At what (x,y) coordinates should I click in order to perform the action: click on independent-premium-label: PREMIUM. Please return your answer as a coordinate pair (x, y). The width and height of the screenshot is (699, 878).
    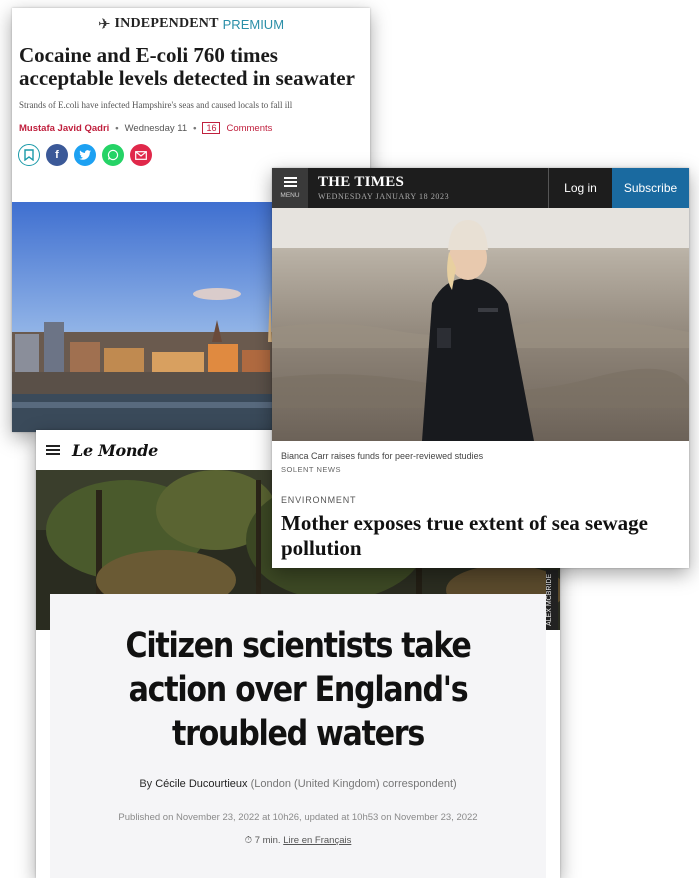
    Looking at the image, I should click on (253, 24).